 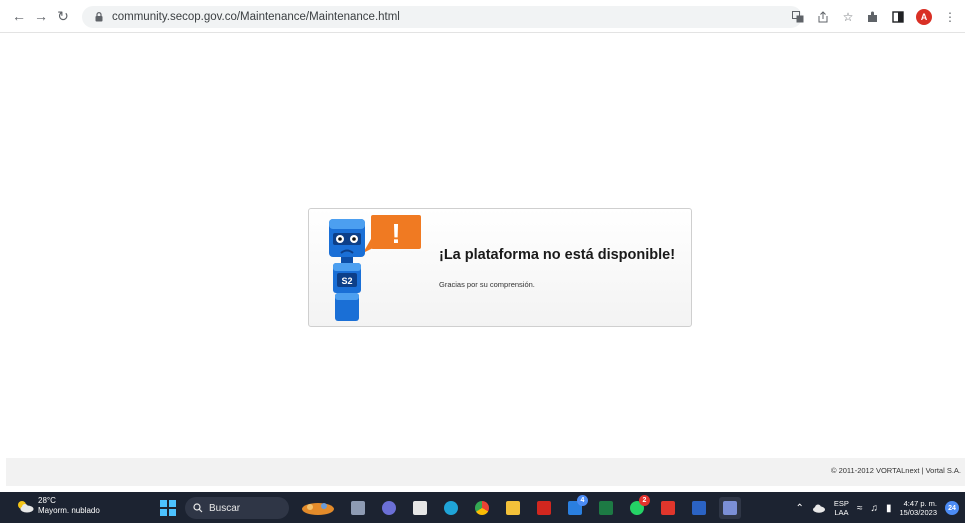 I want to click on acrobat-reader-icon, so click(x=668, y=508).